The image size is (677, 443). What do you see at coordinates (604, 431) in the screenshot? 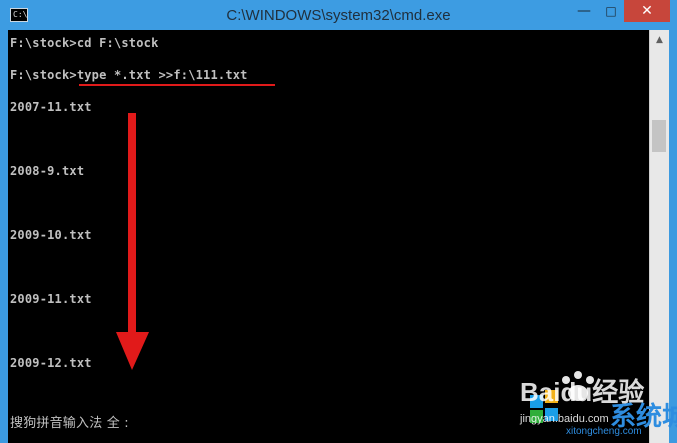
I see `site-url-watermark: xitongcheng.com` at bounding box center [604, 431].